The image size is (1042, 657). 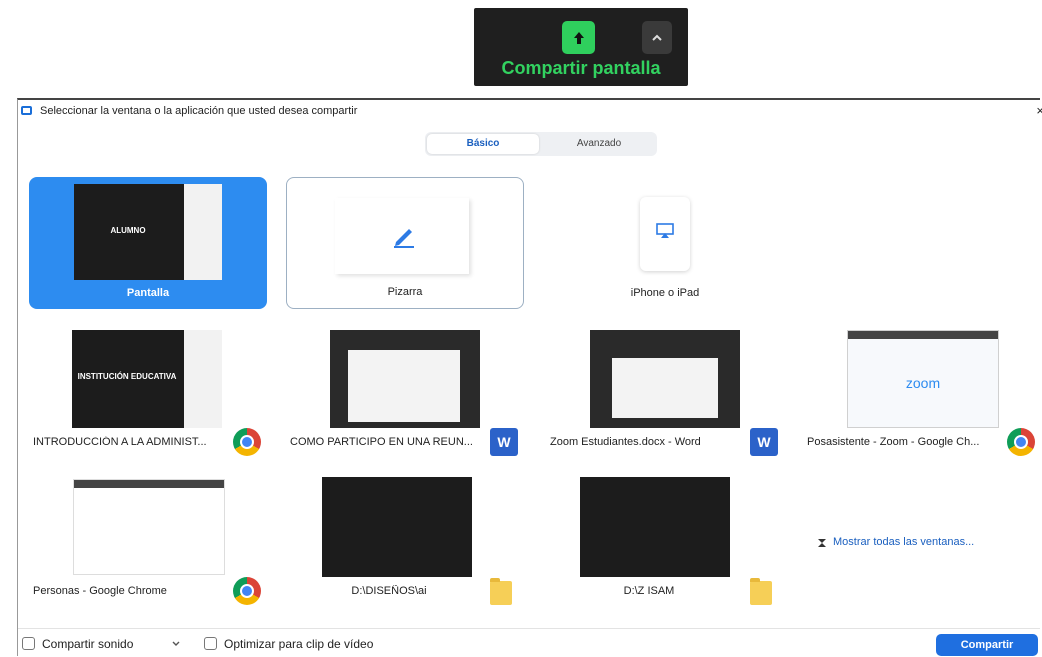 What do you see at coordinates (581, 68) in the screenshot?
I see `share-screen-label: Compartir pantalla` at bounding box center [581, 68].